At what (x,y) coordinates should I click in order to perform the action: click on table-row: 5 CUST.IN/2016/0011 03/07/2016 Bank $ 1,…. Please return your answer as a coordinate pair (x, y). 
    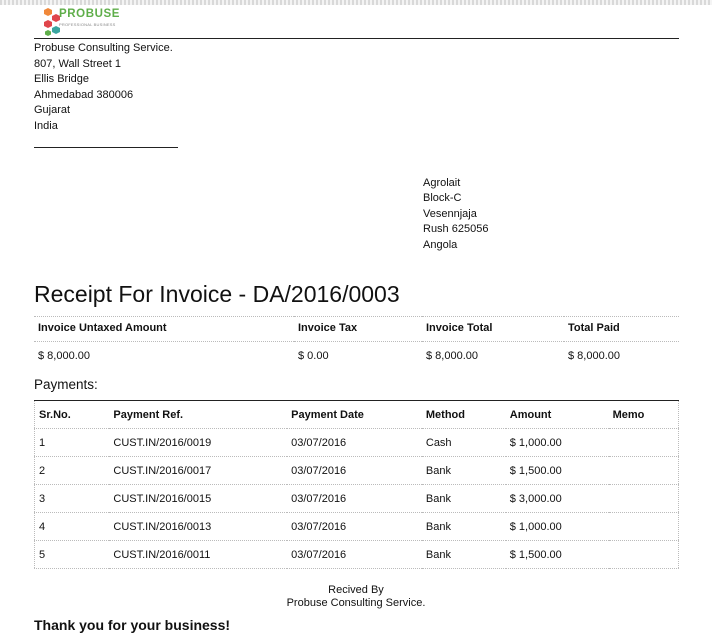
    Looking at the image, I should click on (356, 554).